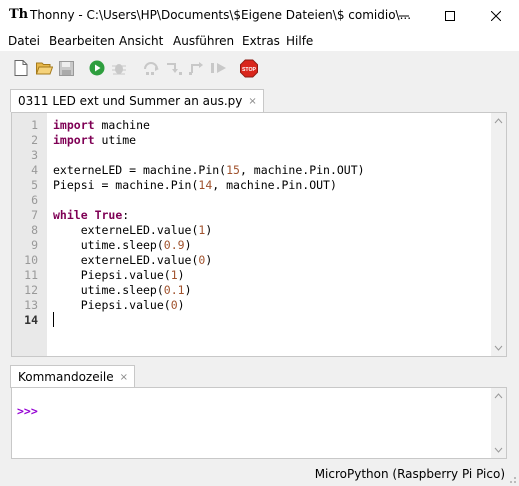  I want to click on code-line: utime.sleep(0.1), so click(122, 290).